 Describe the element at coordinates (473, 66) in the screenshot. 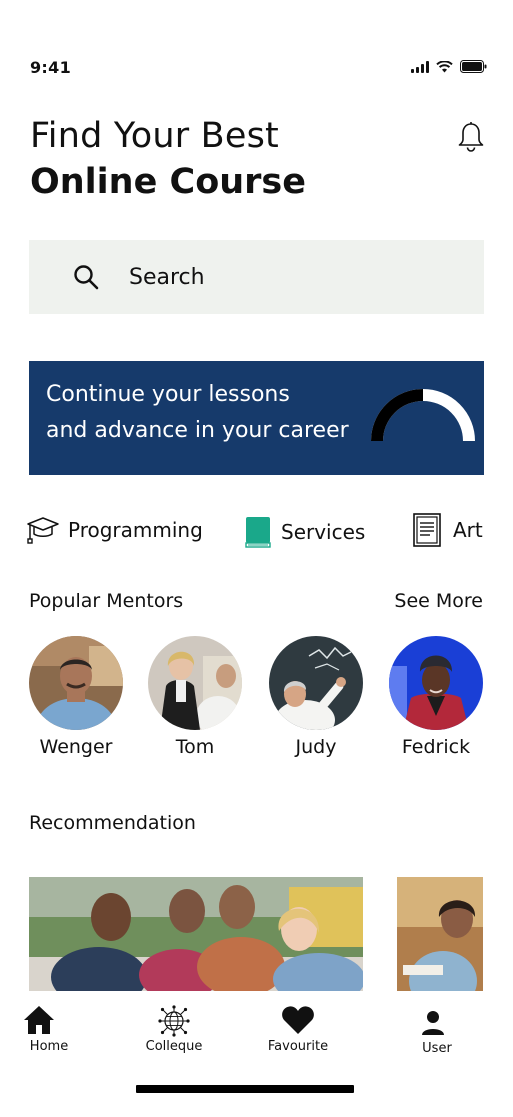

I see `battery-icon` at that location.